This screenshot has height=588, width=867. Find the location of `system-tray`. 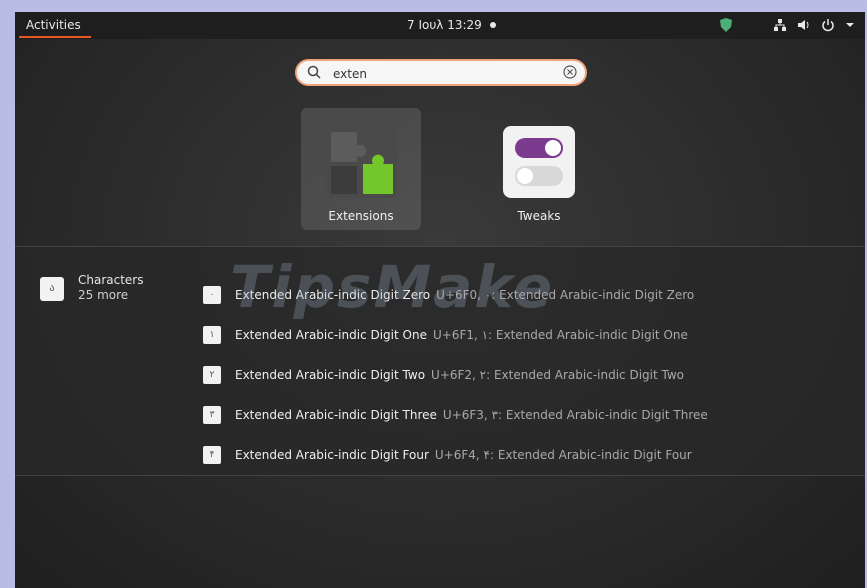

system-tray is located at coordinates (787, 25).